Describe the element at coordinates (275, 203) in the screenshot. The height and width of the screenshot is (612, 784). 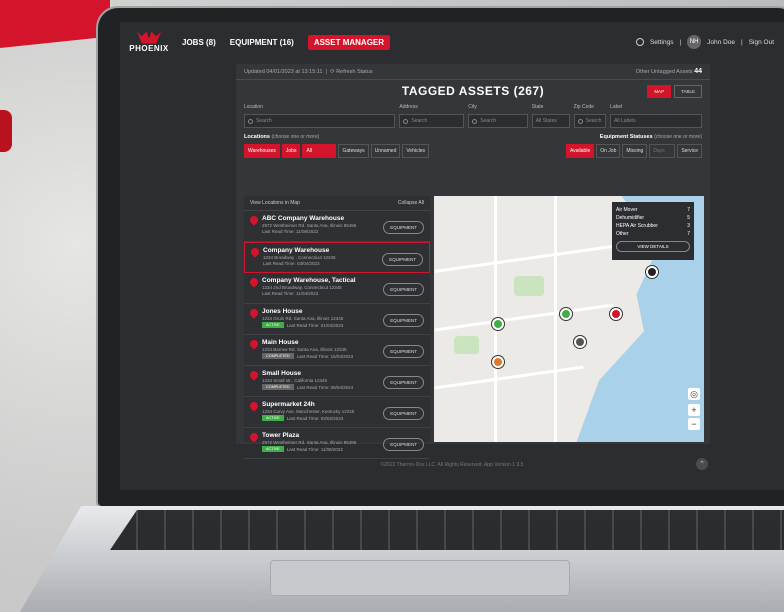
I see `view-in-map-link: View Locations in Map` at that location.